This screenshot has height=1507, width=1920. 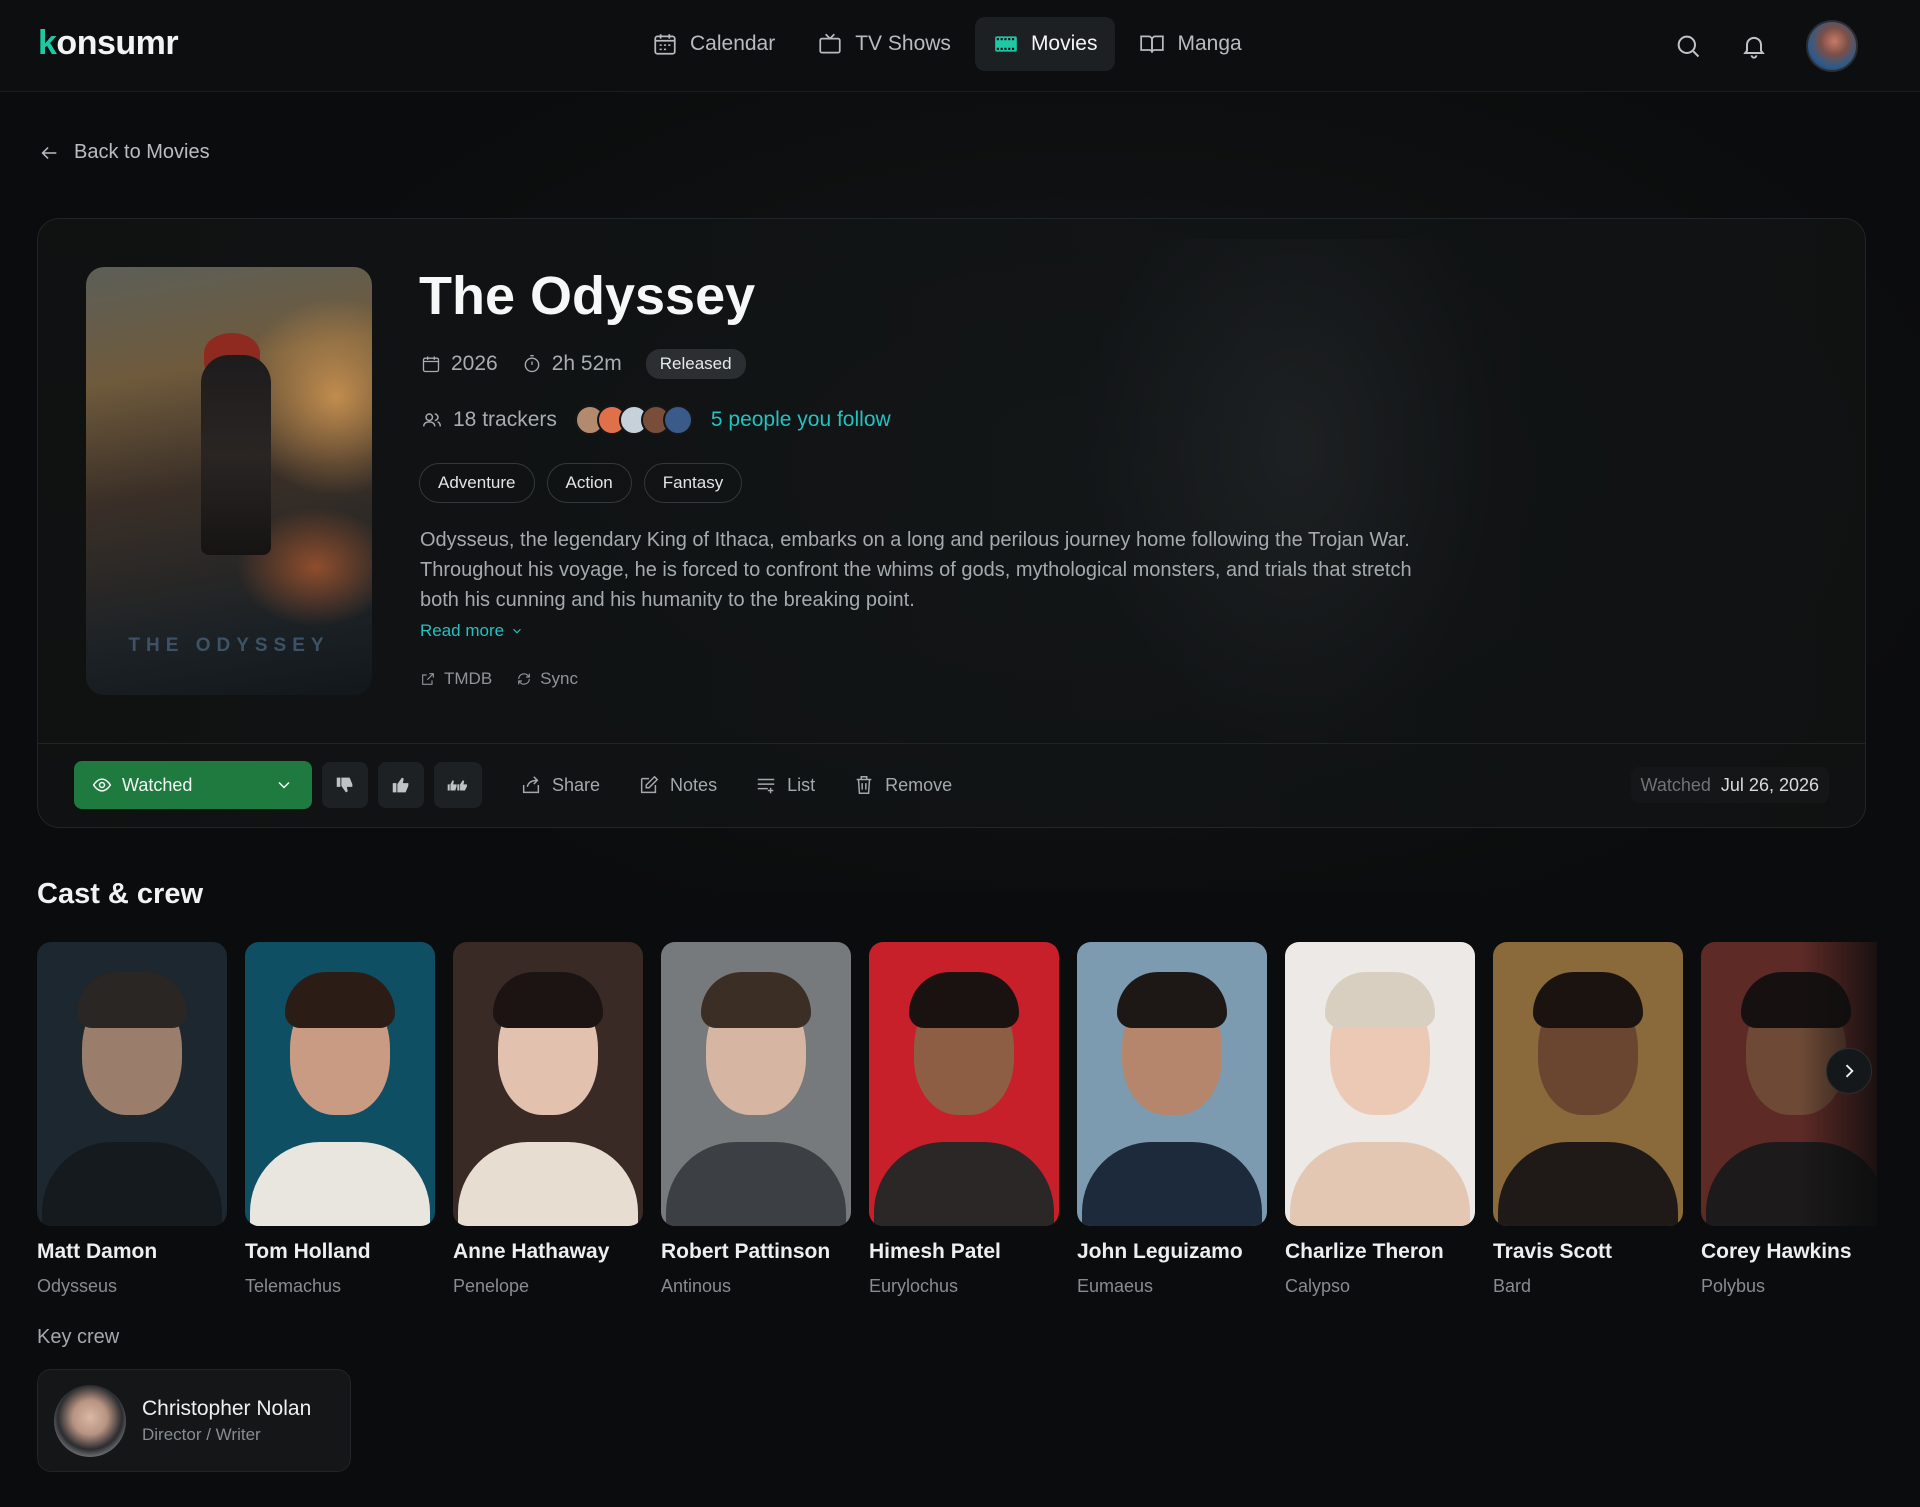 I want to click on tmdb-link: TMDB, so click(x=456, y=679).